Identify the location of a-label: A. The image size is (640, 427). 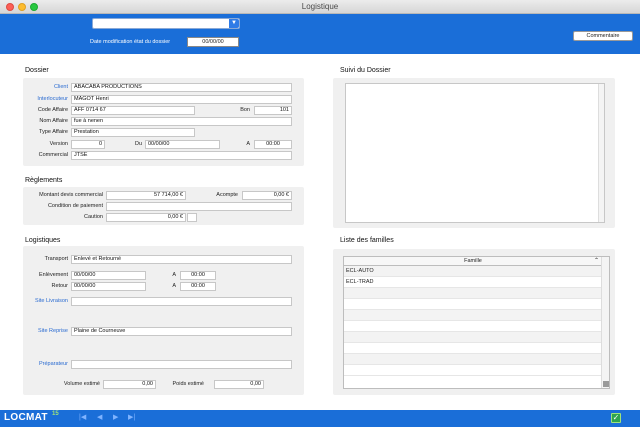
(248, 144).